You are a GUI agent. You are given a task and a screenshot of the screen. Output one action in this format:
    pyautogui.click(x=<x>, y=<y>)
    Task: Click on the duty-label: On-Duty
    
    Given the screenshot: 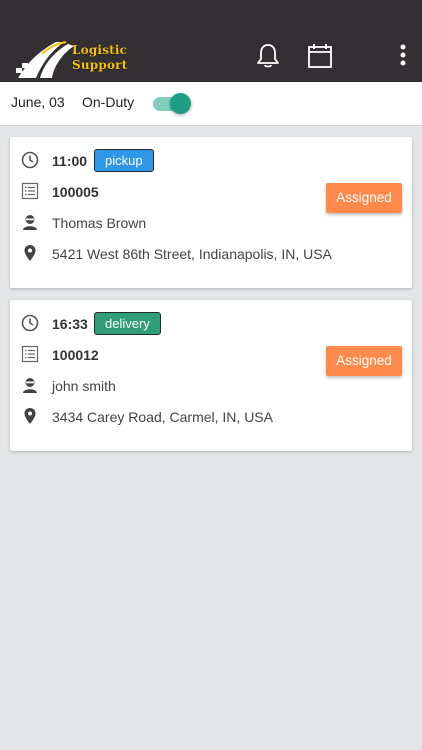 What is the action you would take?
    pyautogui.click(x=108, y=102)
    